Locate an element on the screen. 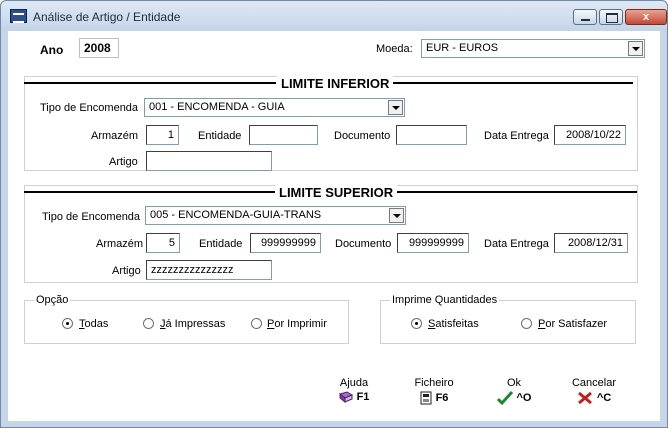  inf-entidade-field is located at coordinates (283, 135).